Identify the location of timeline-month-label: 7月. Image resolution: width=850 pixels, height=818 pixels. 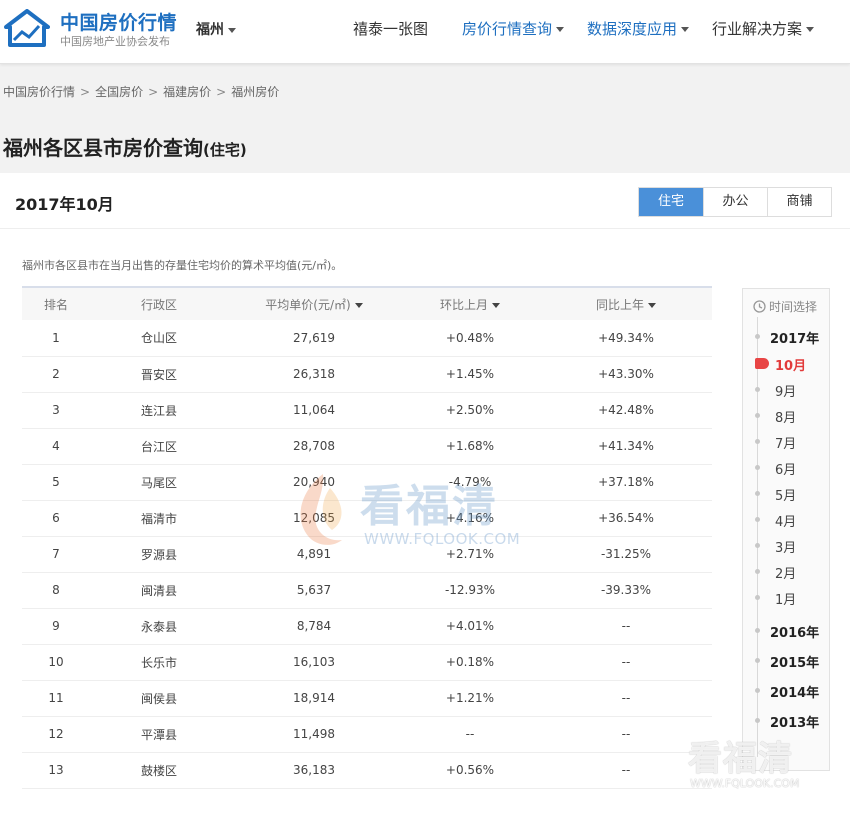
(786, 444).